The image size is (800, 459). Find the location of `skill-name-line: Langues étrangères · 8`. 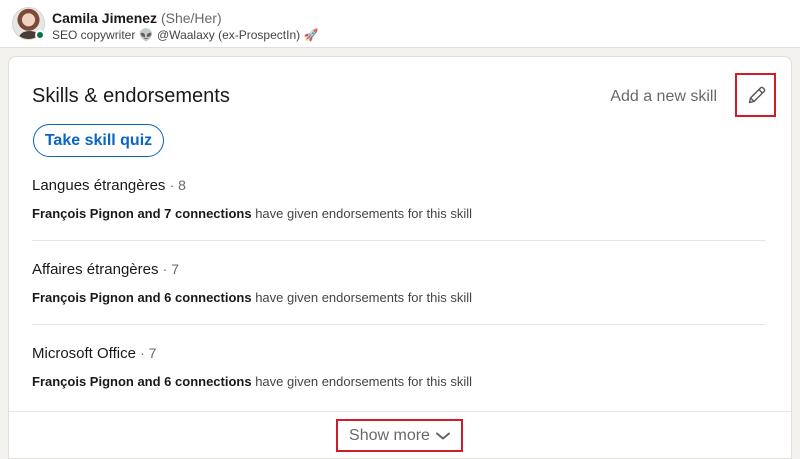

skill-name-line: Langues étrangères · 8 is located at coordinates (399, 185).